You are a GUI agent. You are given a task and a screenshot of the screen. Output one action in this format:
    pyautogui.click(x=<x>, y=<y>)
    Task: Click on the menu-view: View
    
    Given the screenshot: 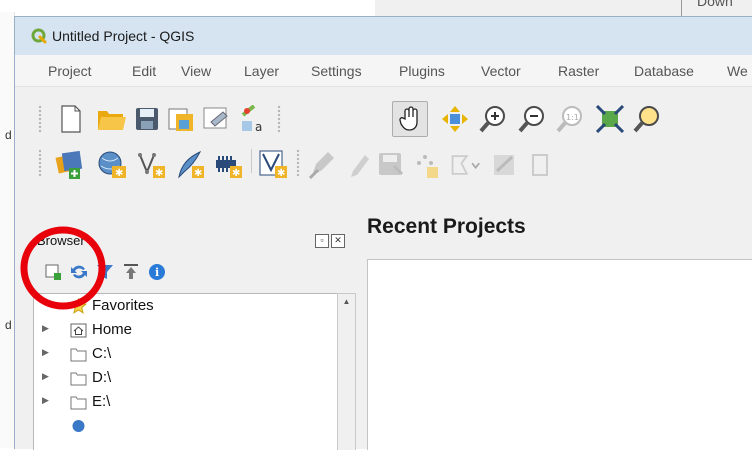 What is the action you would take?
    pyautogui.click(x=196, y=71)
    